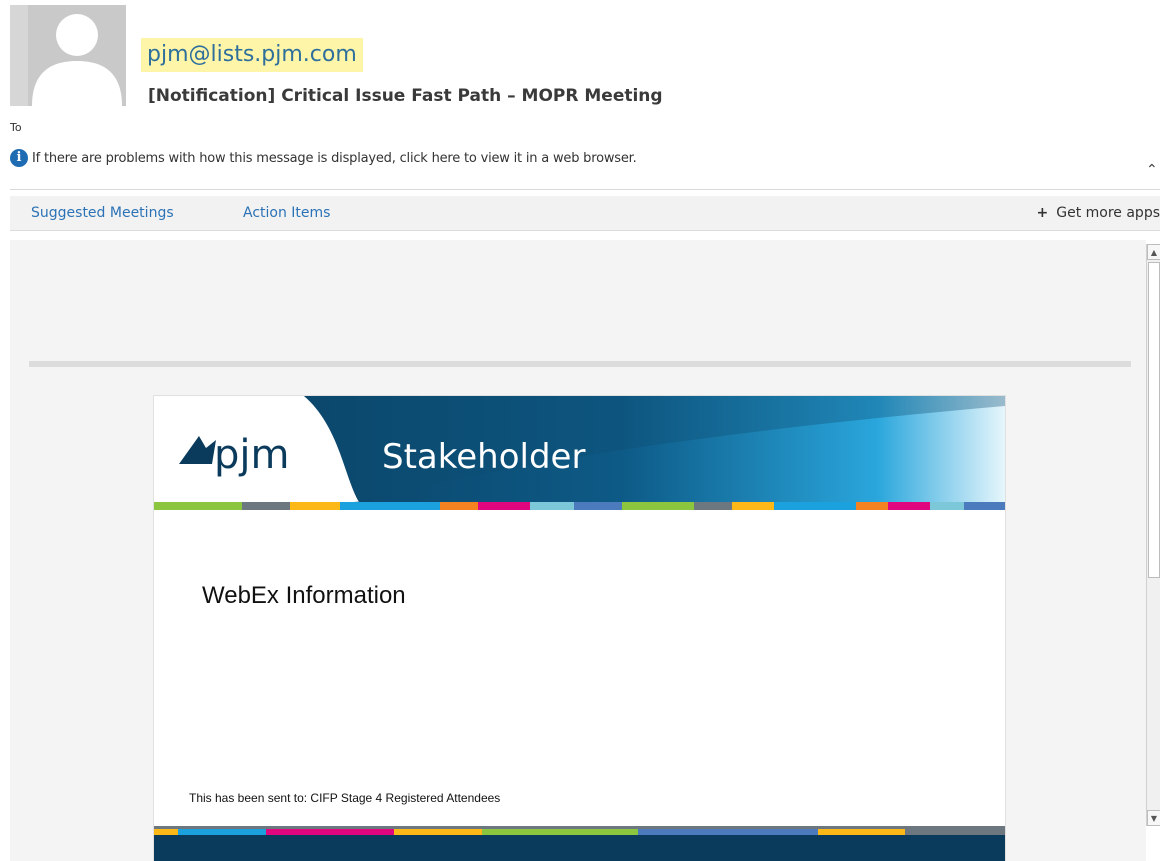 This screenshot has width=1160, height=861. Describe the element at coordinates (1152, 170) in the screenshot. I see `chevron-up-icon: ⌃` at that location.